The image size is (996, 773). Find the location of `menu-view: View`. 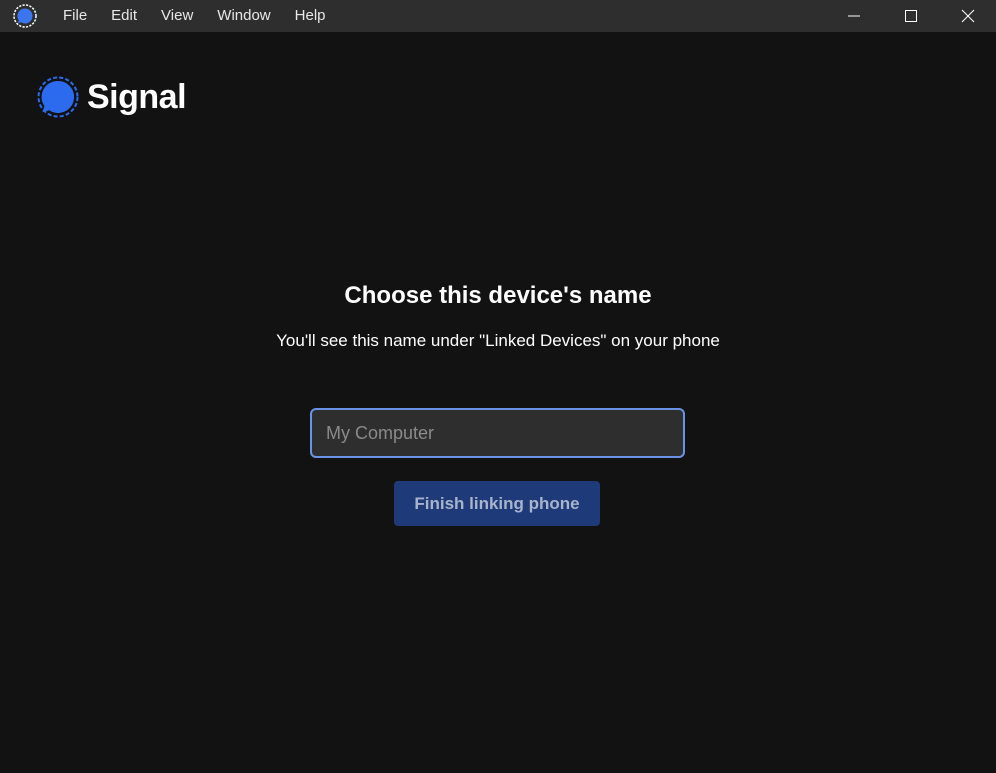

menu-view: View is located at coordinates (177, 16).